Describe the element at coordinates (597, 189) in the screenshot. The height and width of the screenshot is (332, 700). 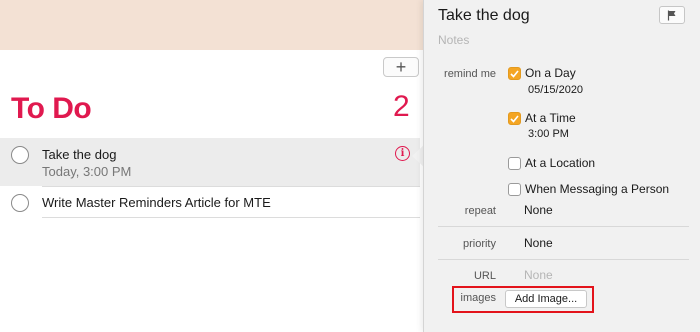
I see `when-messaging-label: When Messaging a Person` at that location.